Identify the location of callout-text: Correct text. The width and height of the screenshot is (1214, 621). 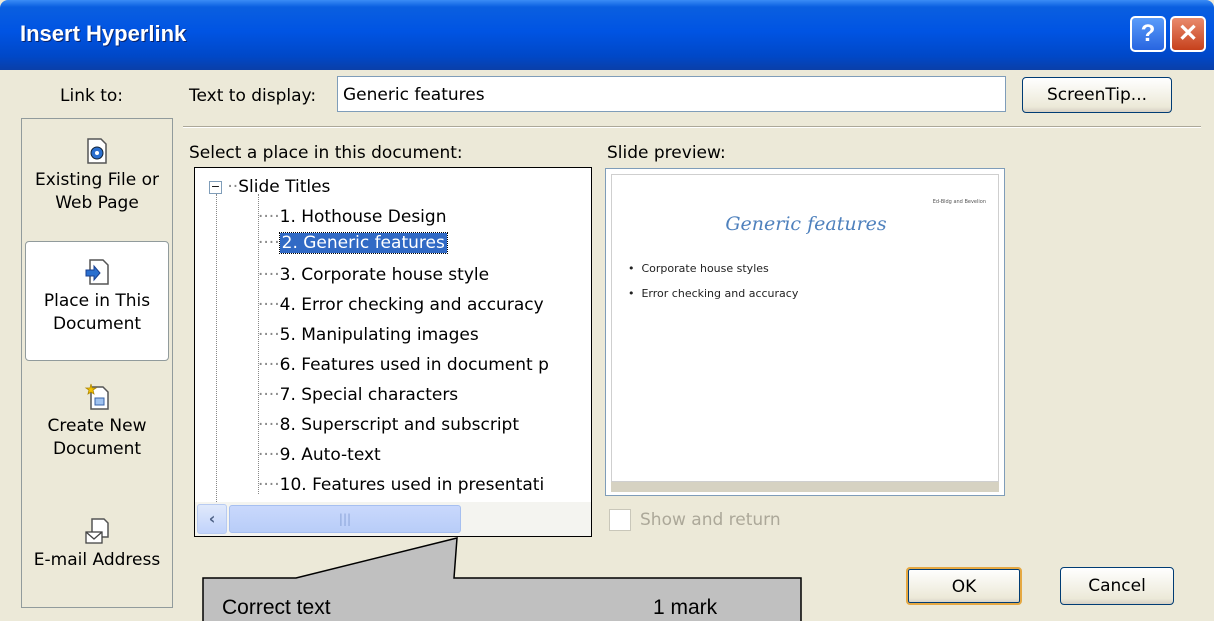
(276, 607).